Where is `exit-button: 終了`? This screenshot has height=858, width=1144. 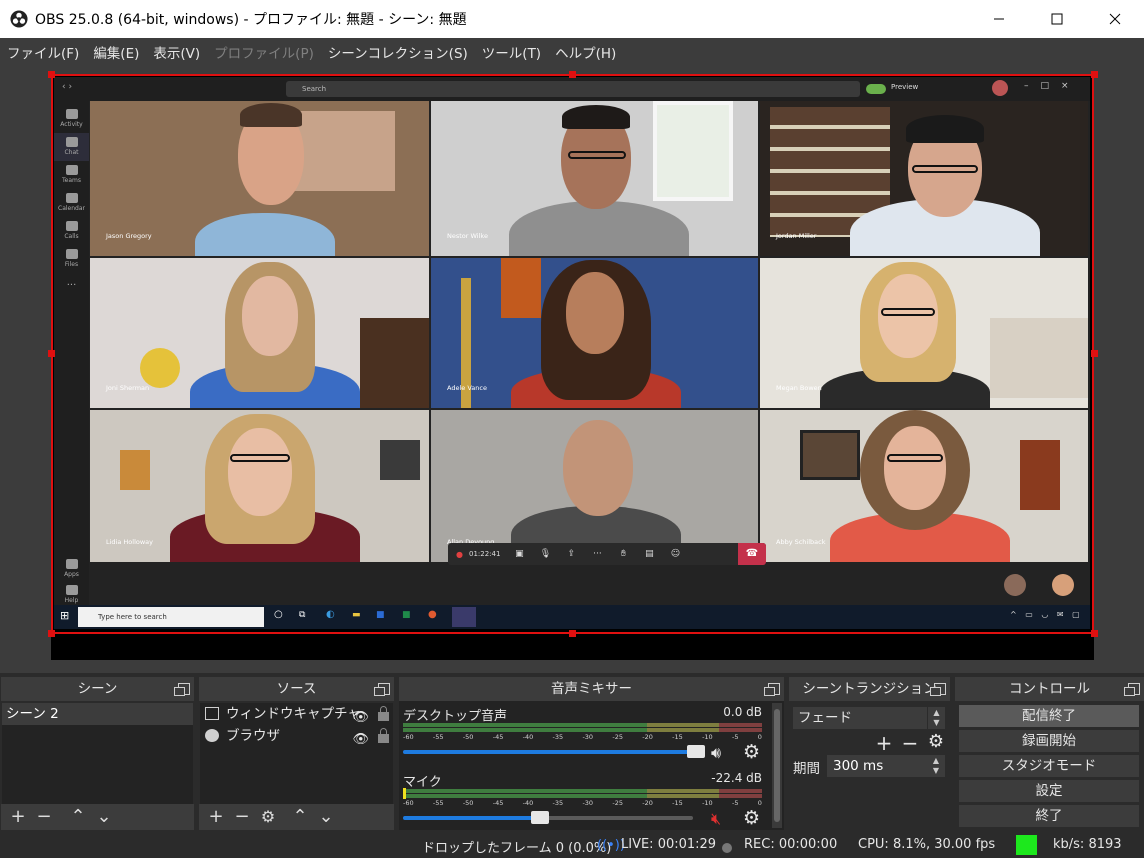
exit-button: 終了 is located at coordinates (1049, 816).